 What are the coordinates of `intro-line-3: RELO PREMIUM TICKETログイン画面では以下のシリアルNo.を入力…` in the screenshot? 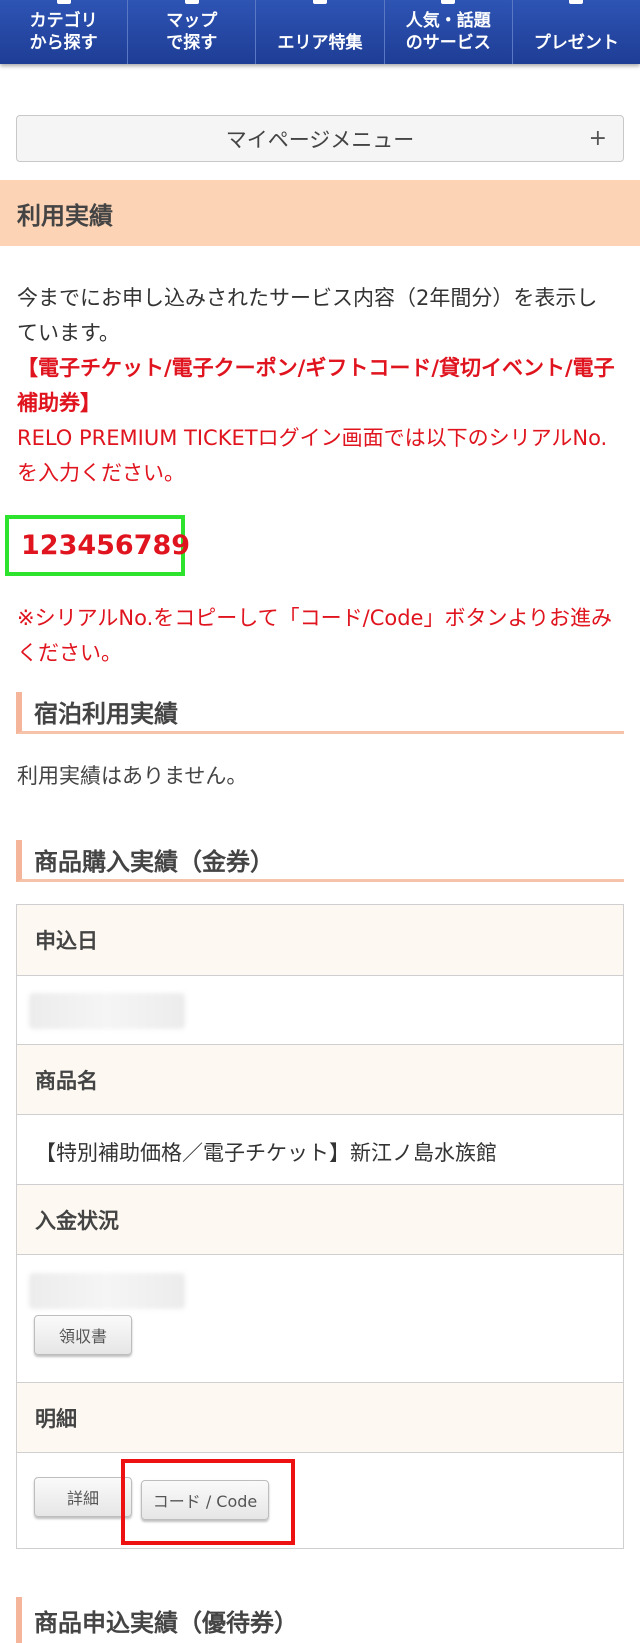 It's located at (312, 455).